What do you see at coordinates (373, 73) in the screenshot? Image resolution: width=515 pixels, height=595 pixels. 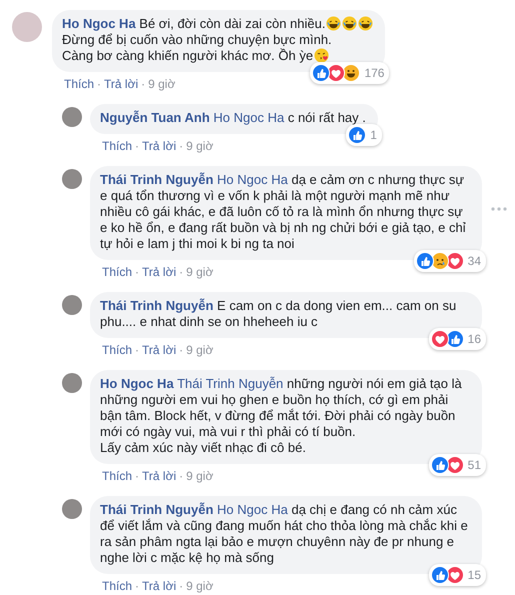 I see `reaction-count: 176` at bounding box center [373, 73].